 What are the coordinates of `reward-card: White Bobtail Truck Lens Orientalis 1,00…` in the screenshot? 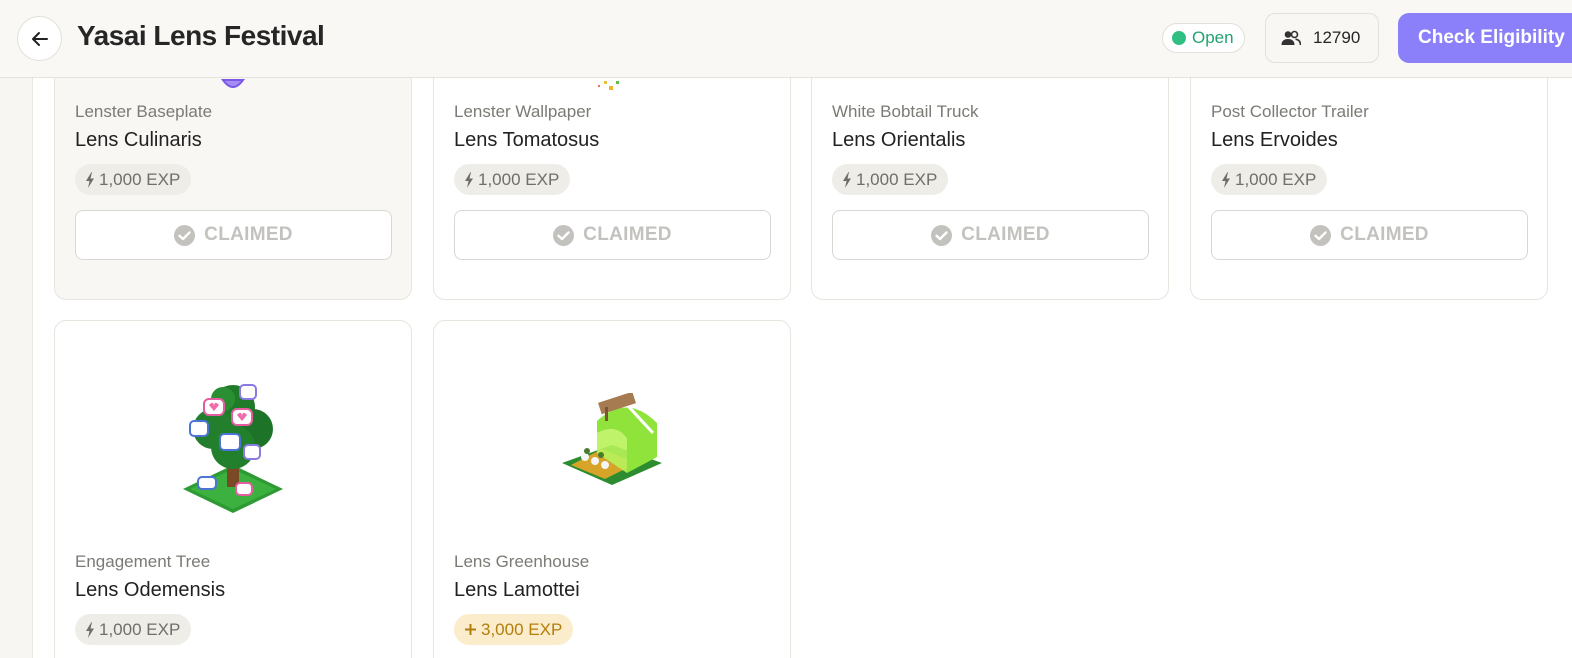 It's located at (990, 189).